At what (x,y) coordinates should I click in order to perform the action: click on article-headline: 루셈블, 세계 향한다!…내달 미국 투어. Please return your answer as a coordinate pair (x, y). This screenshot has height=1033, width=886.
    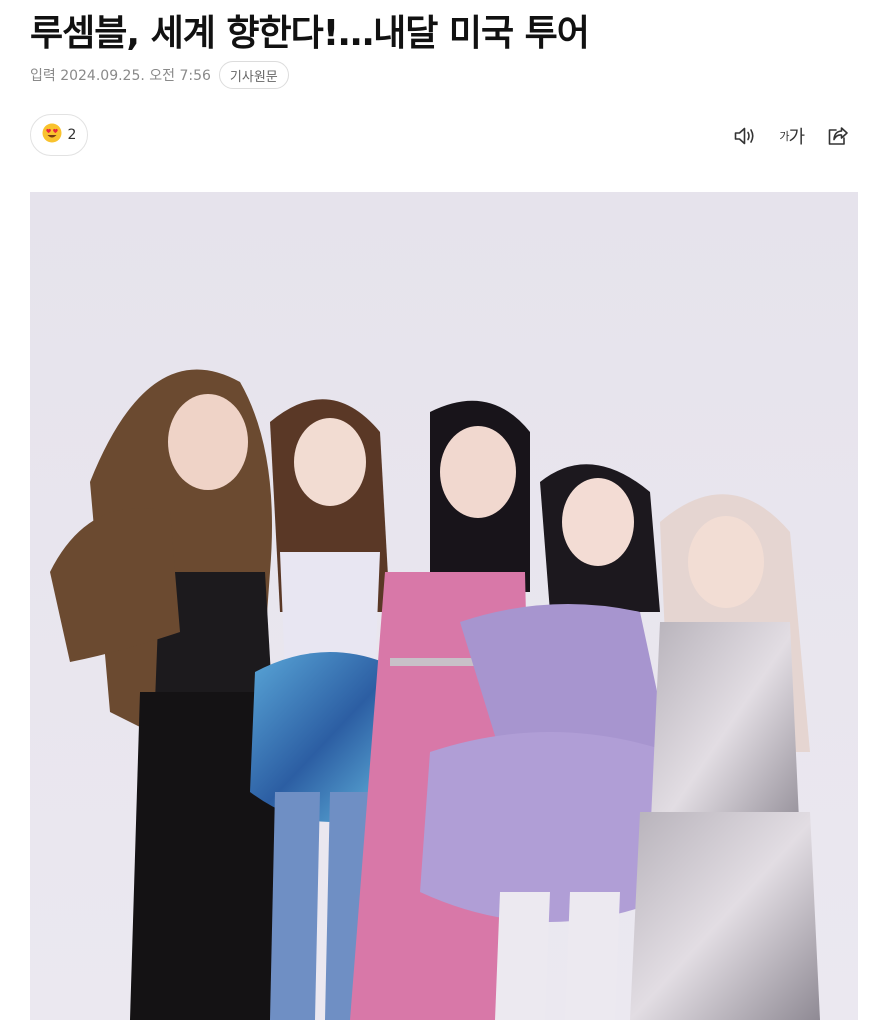
    Looking at the image, I should click on (310, 33).